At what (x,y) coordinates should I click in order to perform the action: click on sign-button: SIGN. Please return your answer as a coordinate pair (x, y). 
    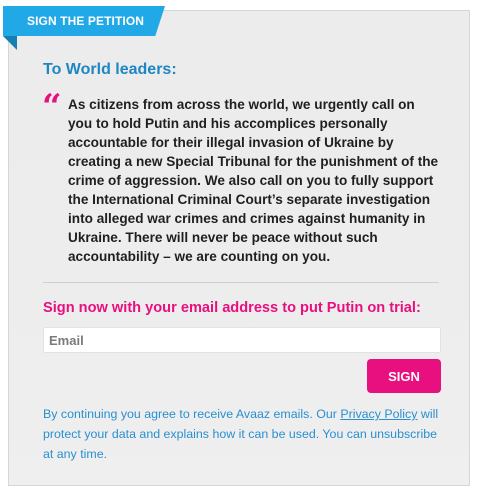
    Looking at the image, I should click on (404, 376).